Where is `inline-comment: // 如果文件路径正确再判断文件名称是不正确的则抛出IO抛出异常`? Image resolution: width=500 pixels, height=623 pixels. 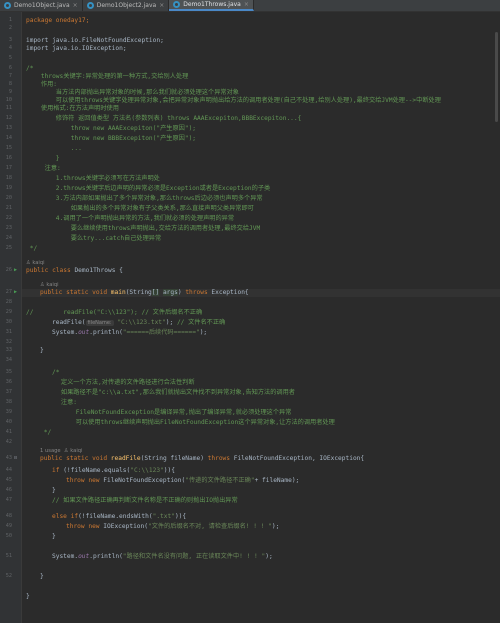
inline-comment: // 如果文件路径正确再判断文件名称是不正确的则抛出IO抛出异常 is located at coordinates (145, 500).